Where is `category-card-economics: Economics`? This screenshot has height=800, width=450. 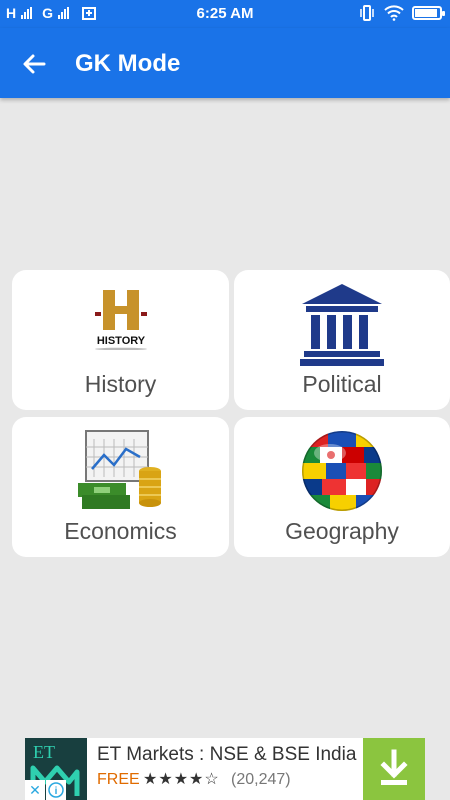 category-card-economics: Economics is located at coordinates (120, 487).